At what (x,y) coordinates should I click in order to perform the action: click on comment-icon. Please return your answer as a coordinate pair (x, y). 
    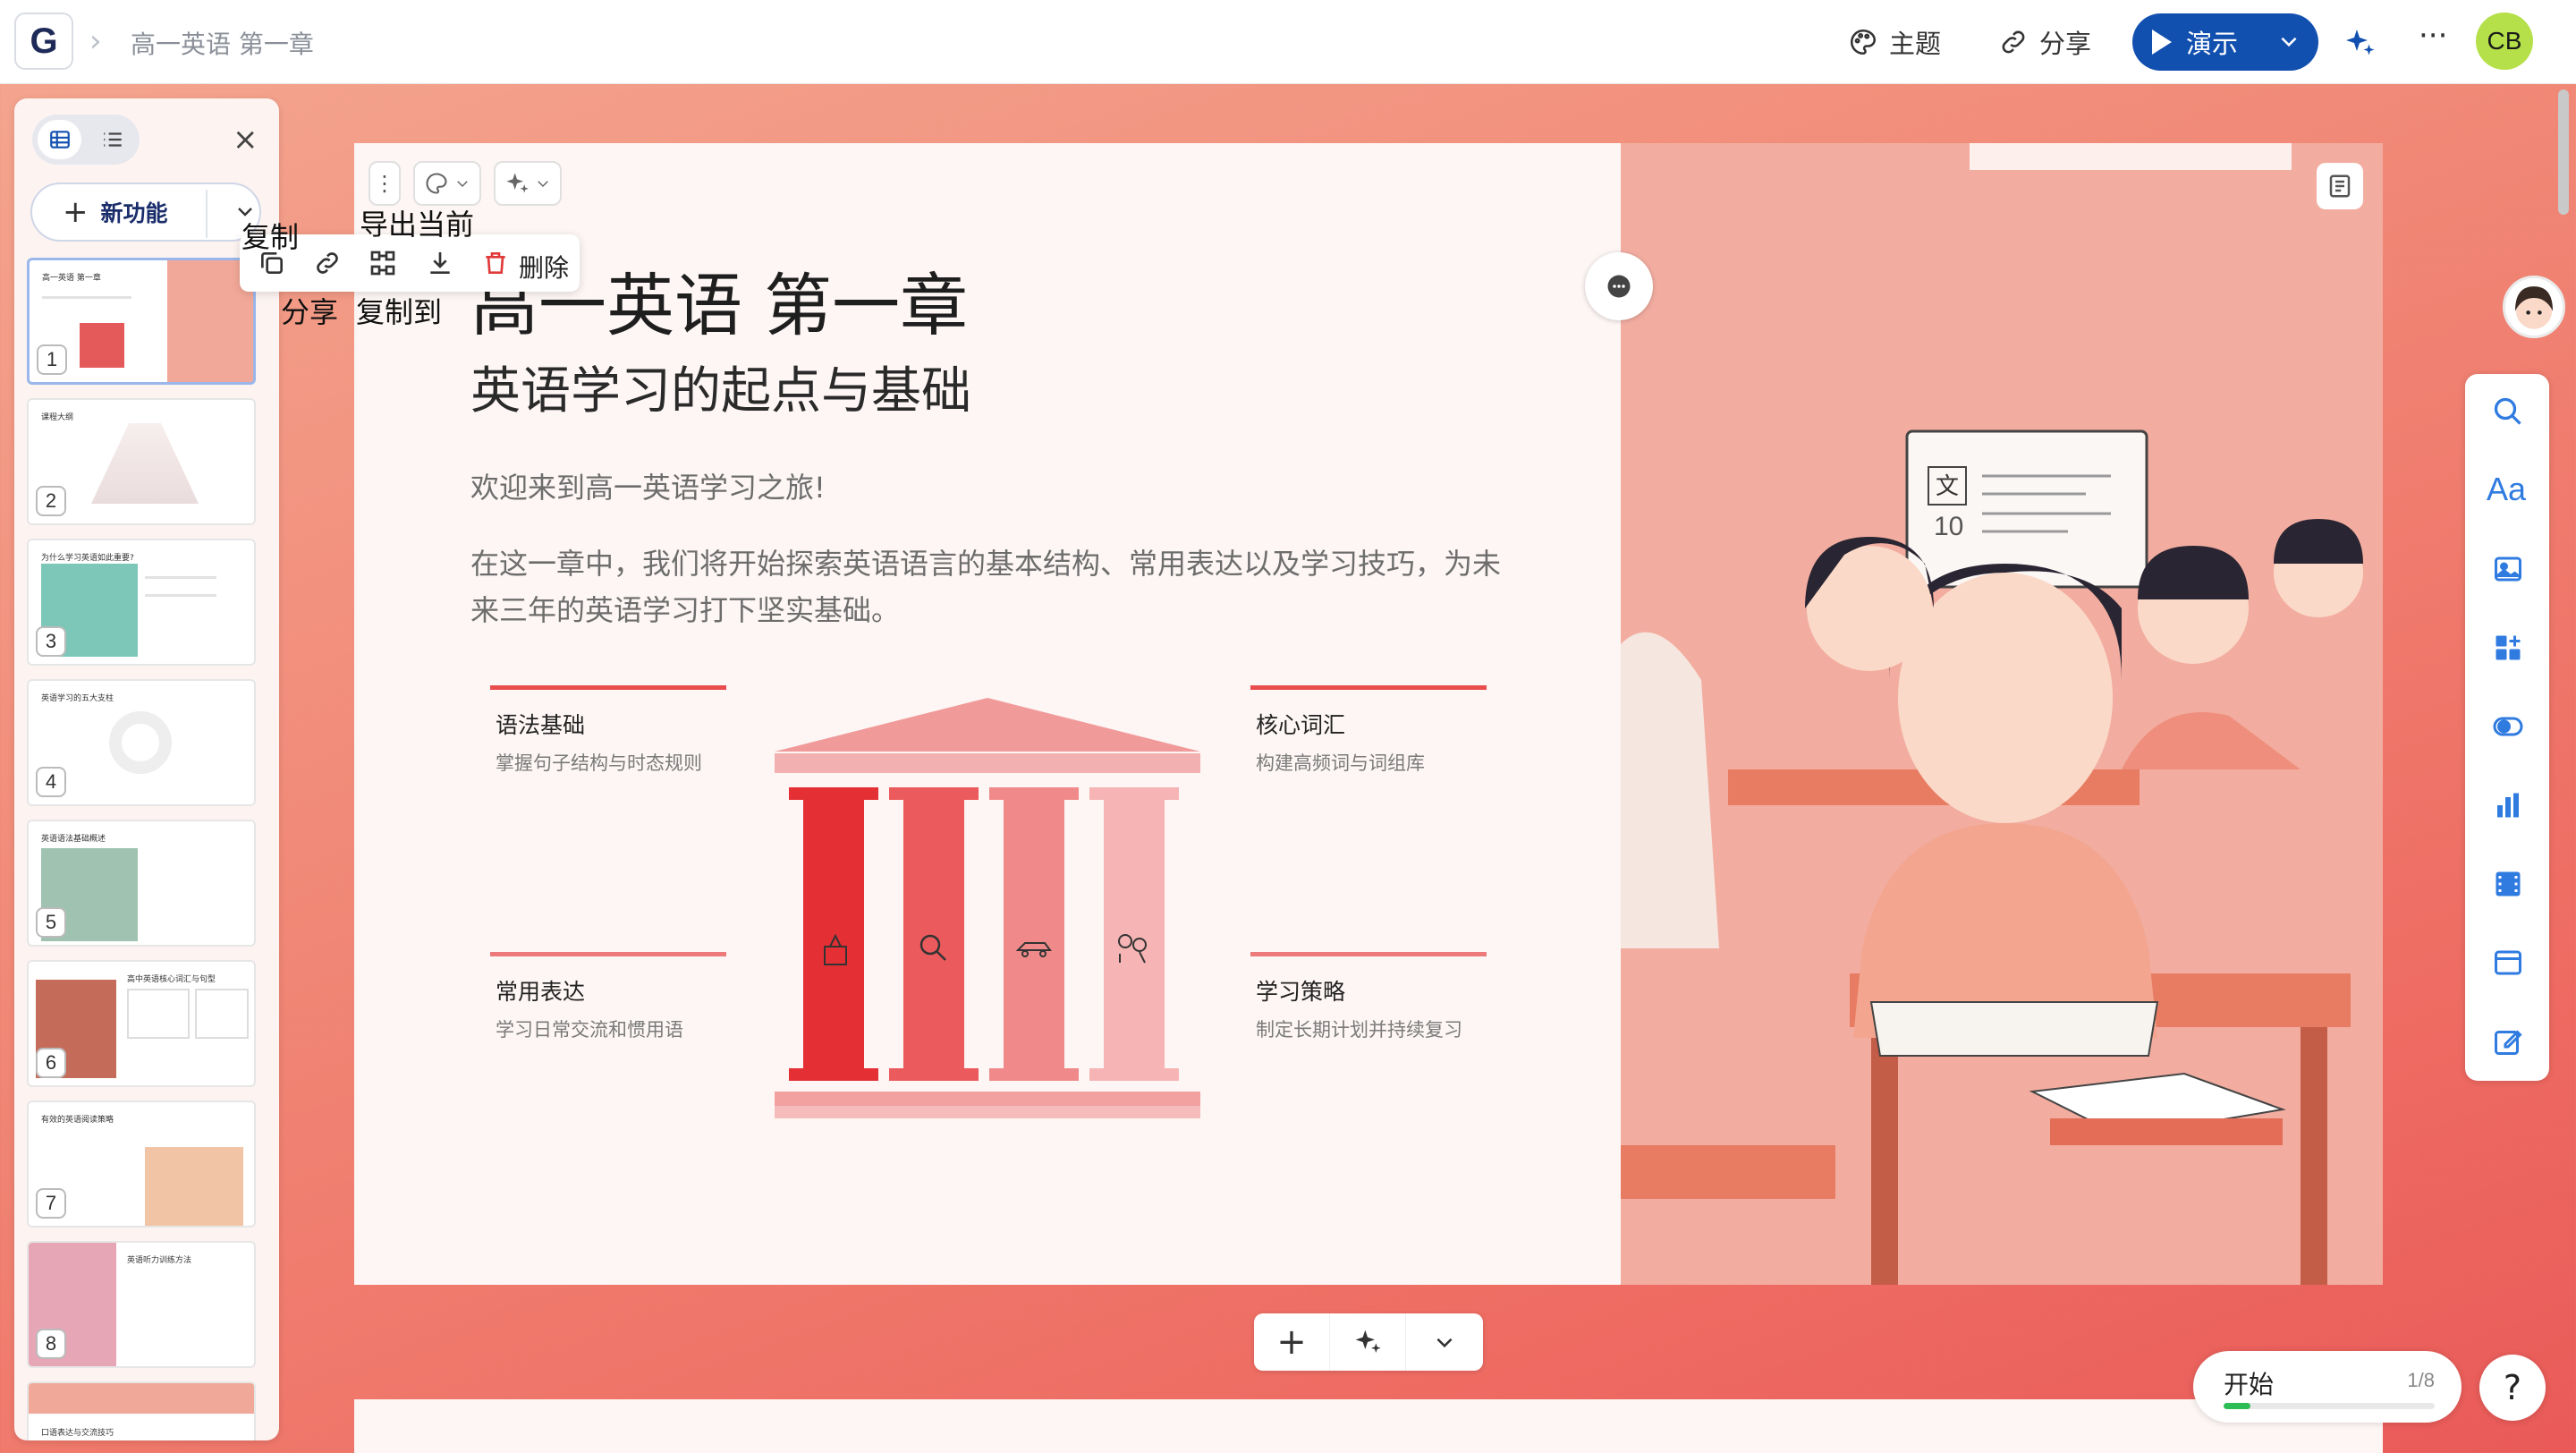
    Looking at the image, I should click on (1619, 286).